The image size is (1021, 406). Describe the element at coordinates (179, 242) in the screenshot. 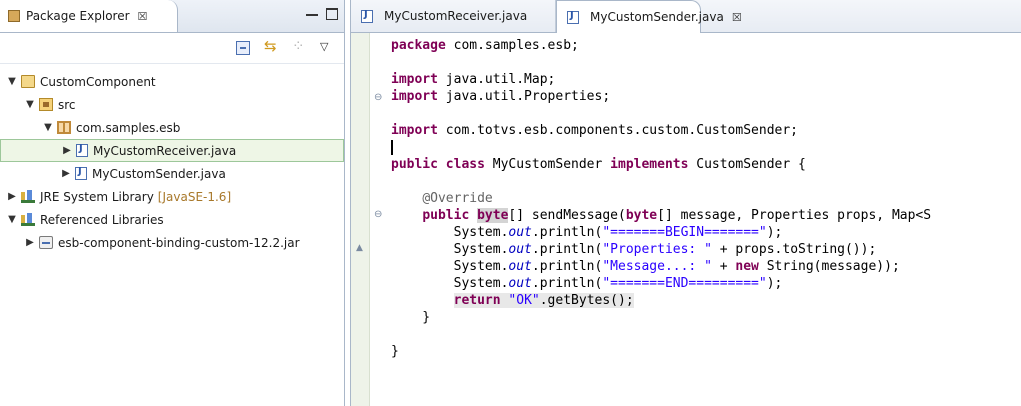

I see `tree-item-label: esb-component-binding-custom-12.2.jar` at that location.